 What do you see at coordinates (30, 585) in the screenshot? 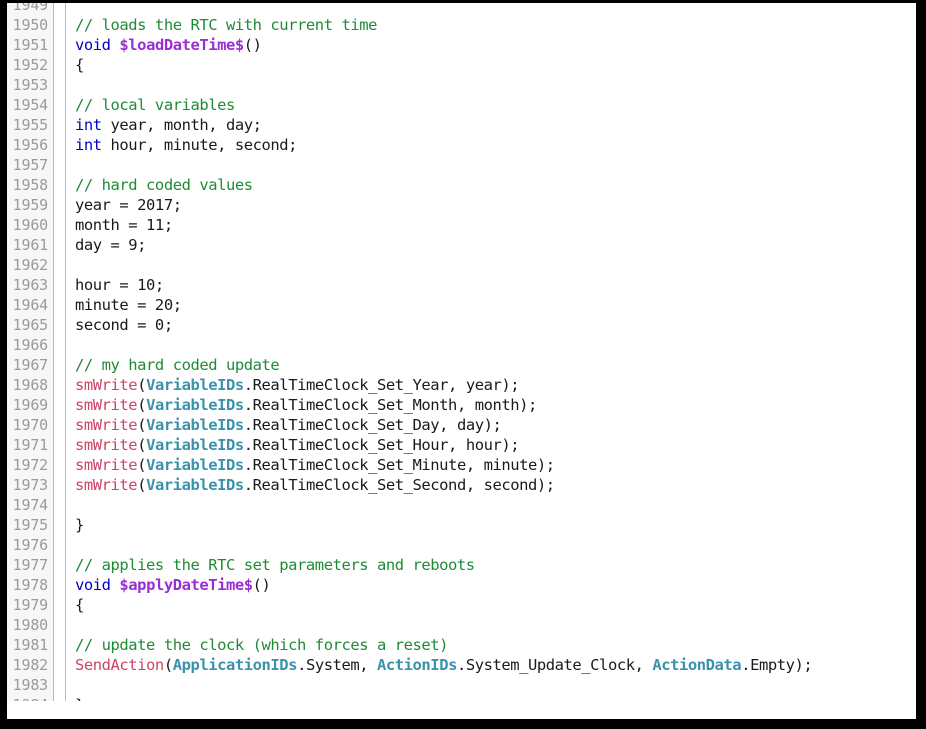
I see `line-number: 1978` at bounding box center [30, 585].